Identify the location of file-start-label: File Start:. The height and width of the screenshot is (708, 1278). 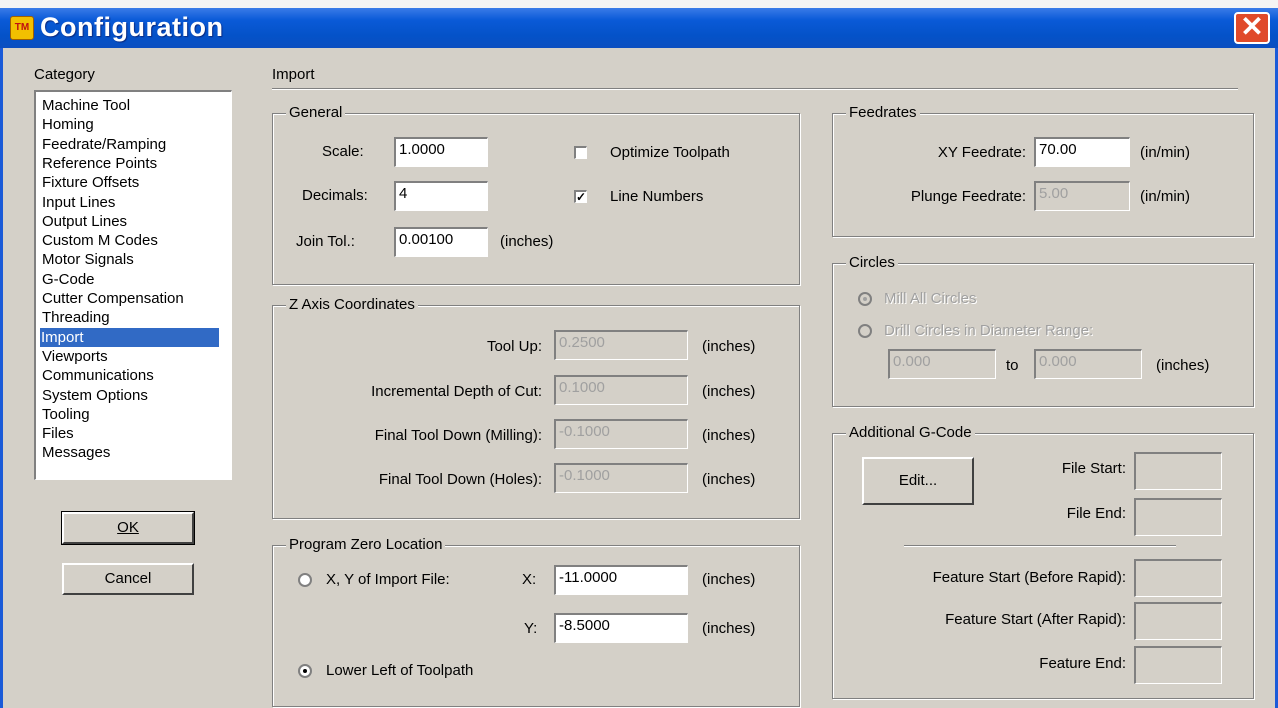
(1093, 468).